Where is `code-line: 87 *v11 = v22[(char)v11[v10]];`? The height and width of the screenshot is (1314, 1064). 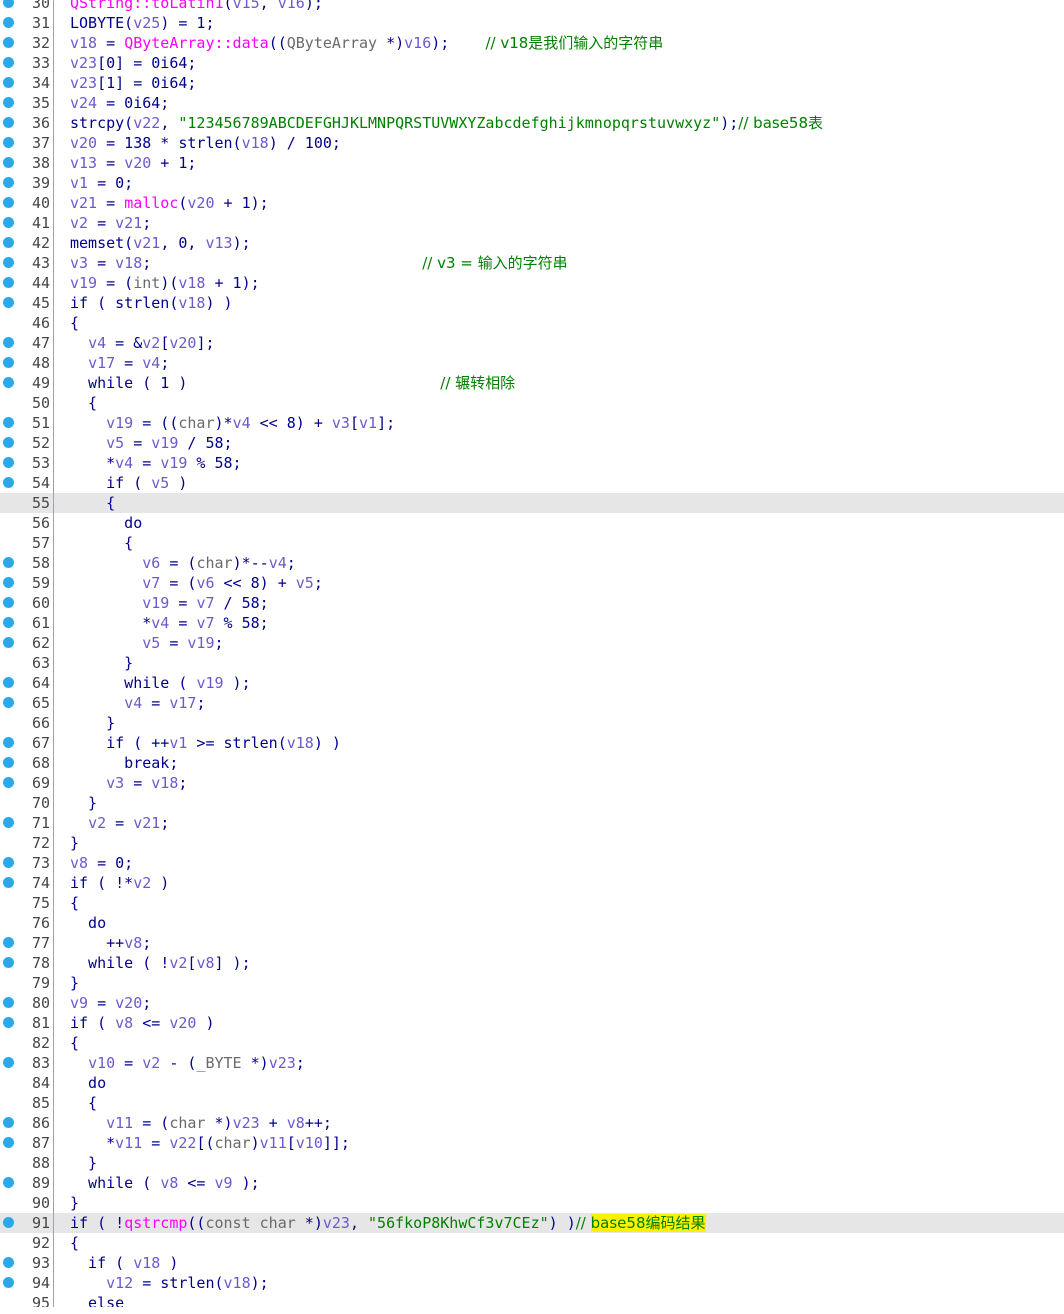 code-line: 87 *v11 = v22[(char)v11[v10]]; is located at coordinates (532, 1143).